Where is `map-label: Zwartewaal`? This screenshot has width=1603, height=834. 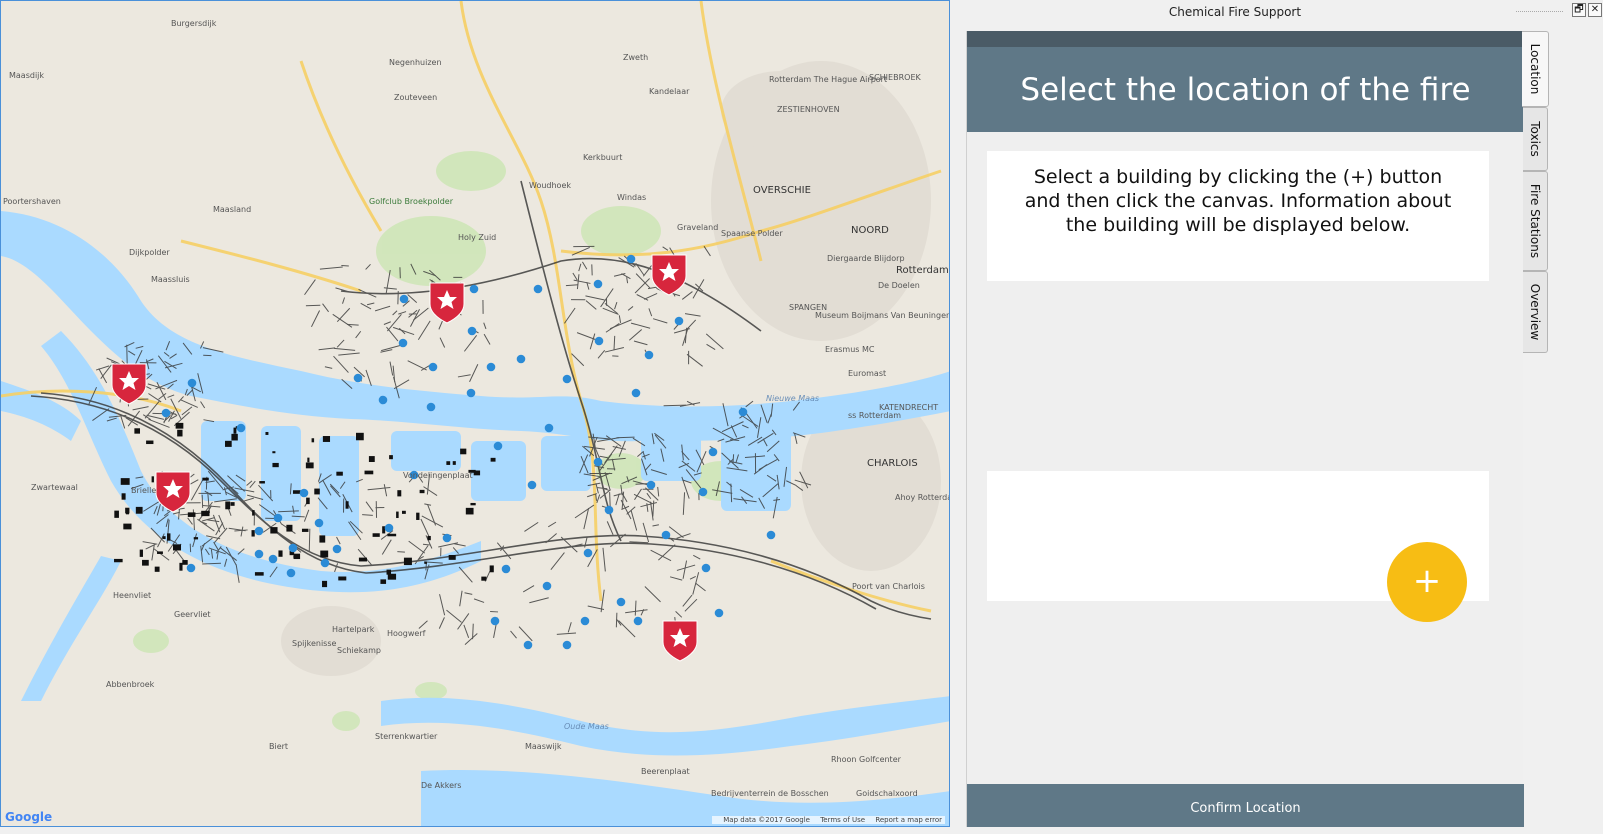 map-label: Zwartewaal is located at coordinates (54, 487).